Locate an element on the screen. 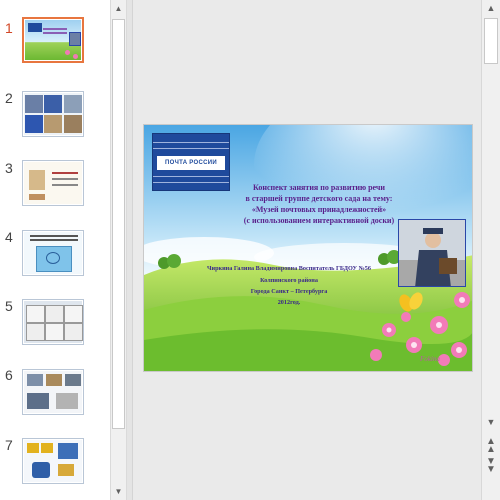  russian-post-logo-text: ПОЧТА РОССИИ is located at coordinates (191, 163).